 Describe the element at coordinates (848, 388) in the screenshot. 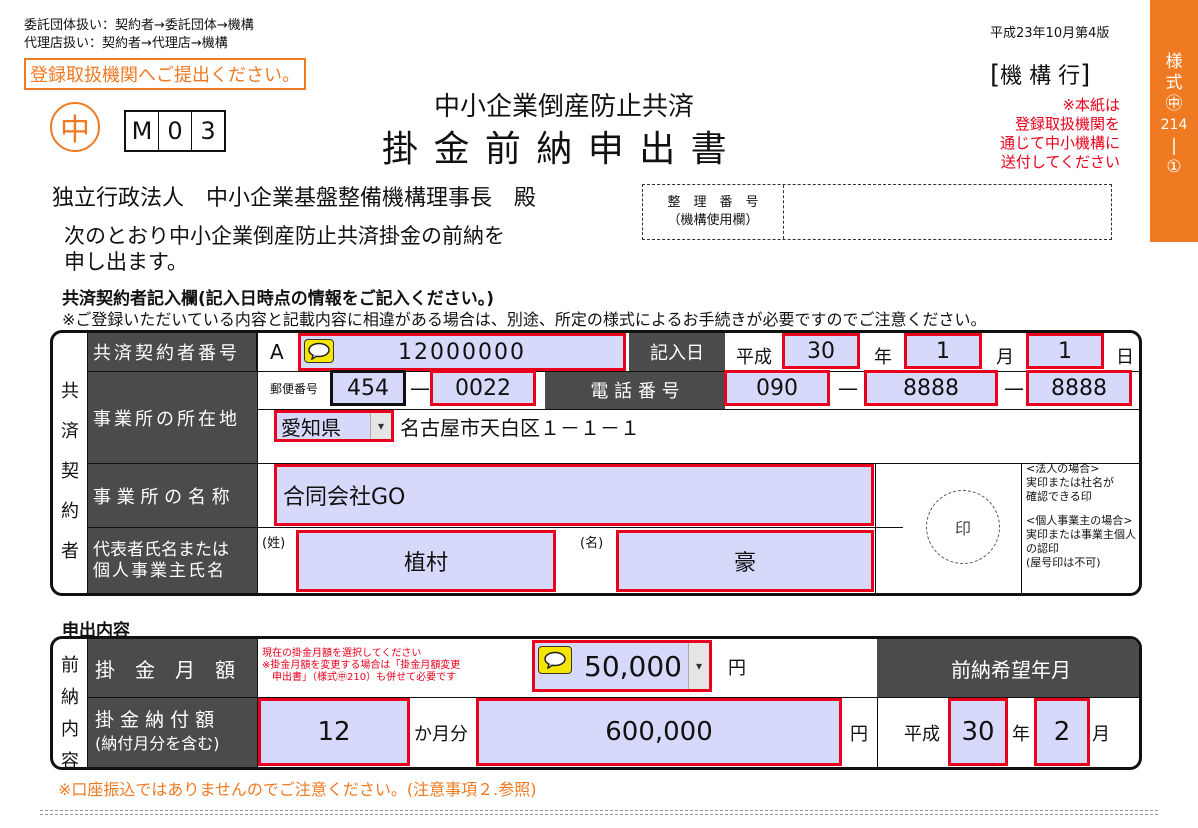

I see `phone-dash-1: —` at that location.